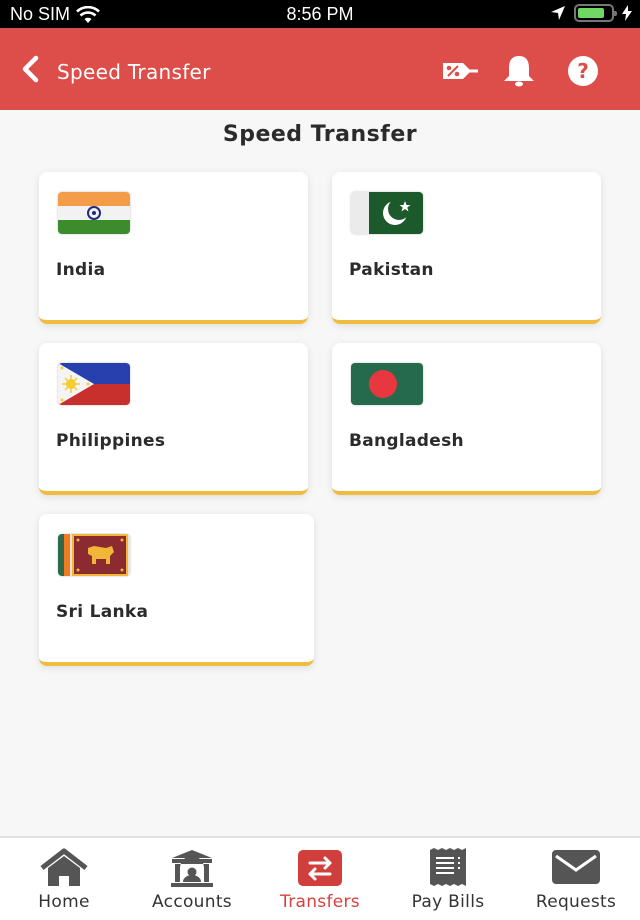  I want to click on status-bar: No SIM 8:56 PM, so click(320, 14).